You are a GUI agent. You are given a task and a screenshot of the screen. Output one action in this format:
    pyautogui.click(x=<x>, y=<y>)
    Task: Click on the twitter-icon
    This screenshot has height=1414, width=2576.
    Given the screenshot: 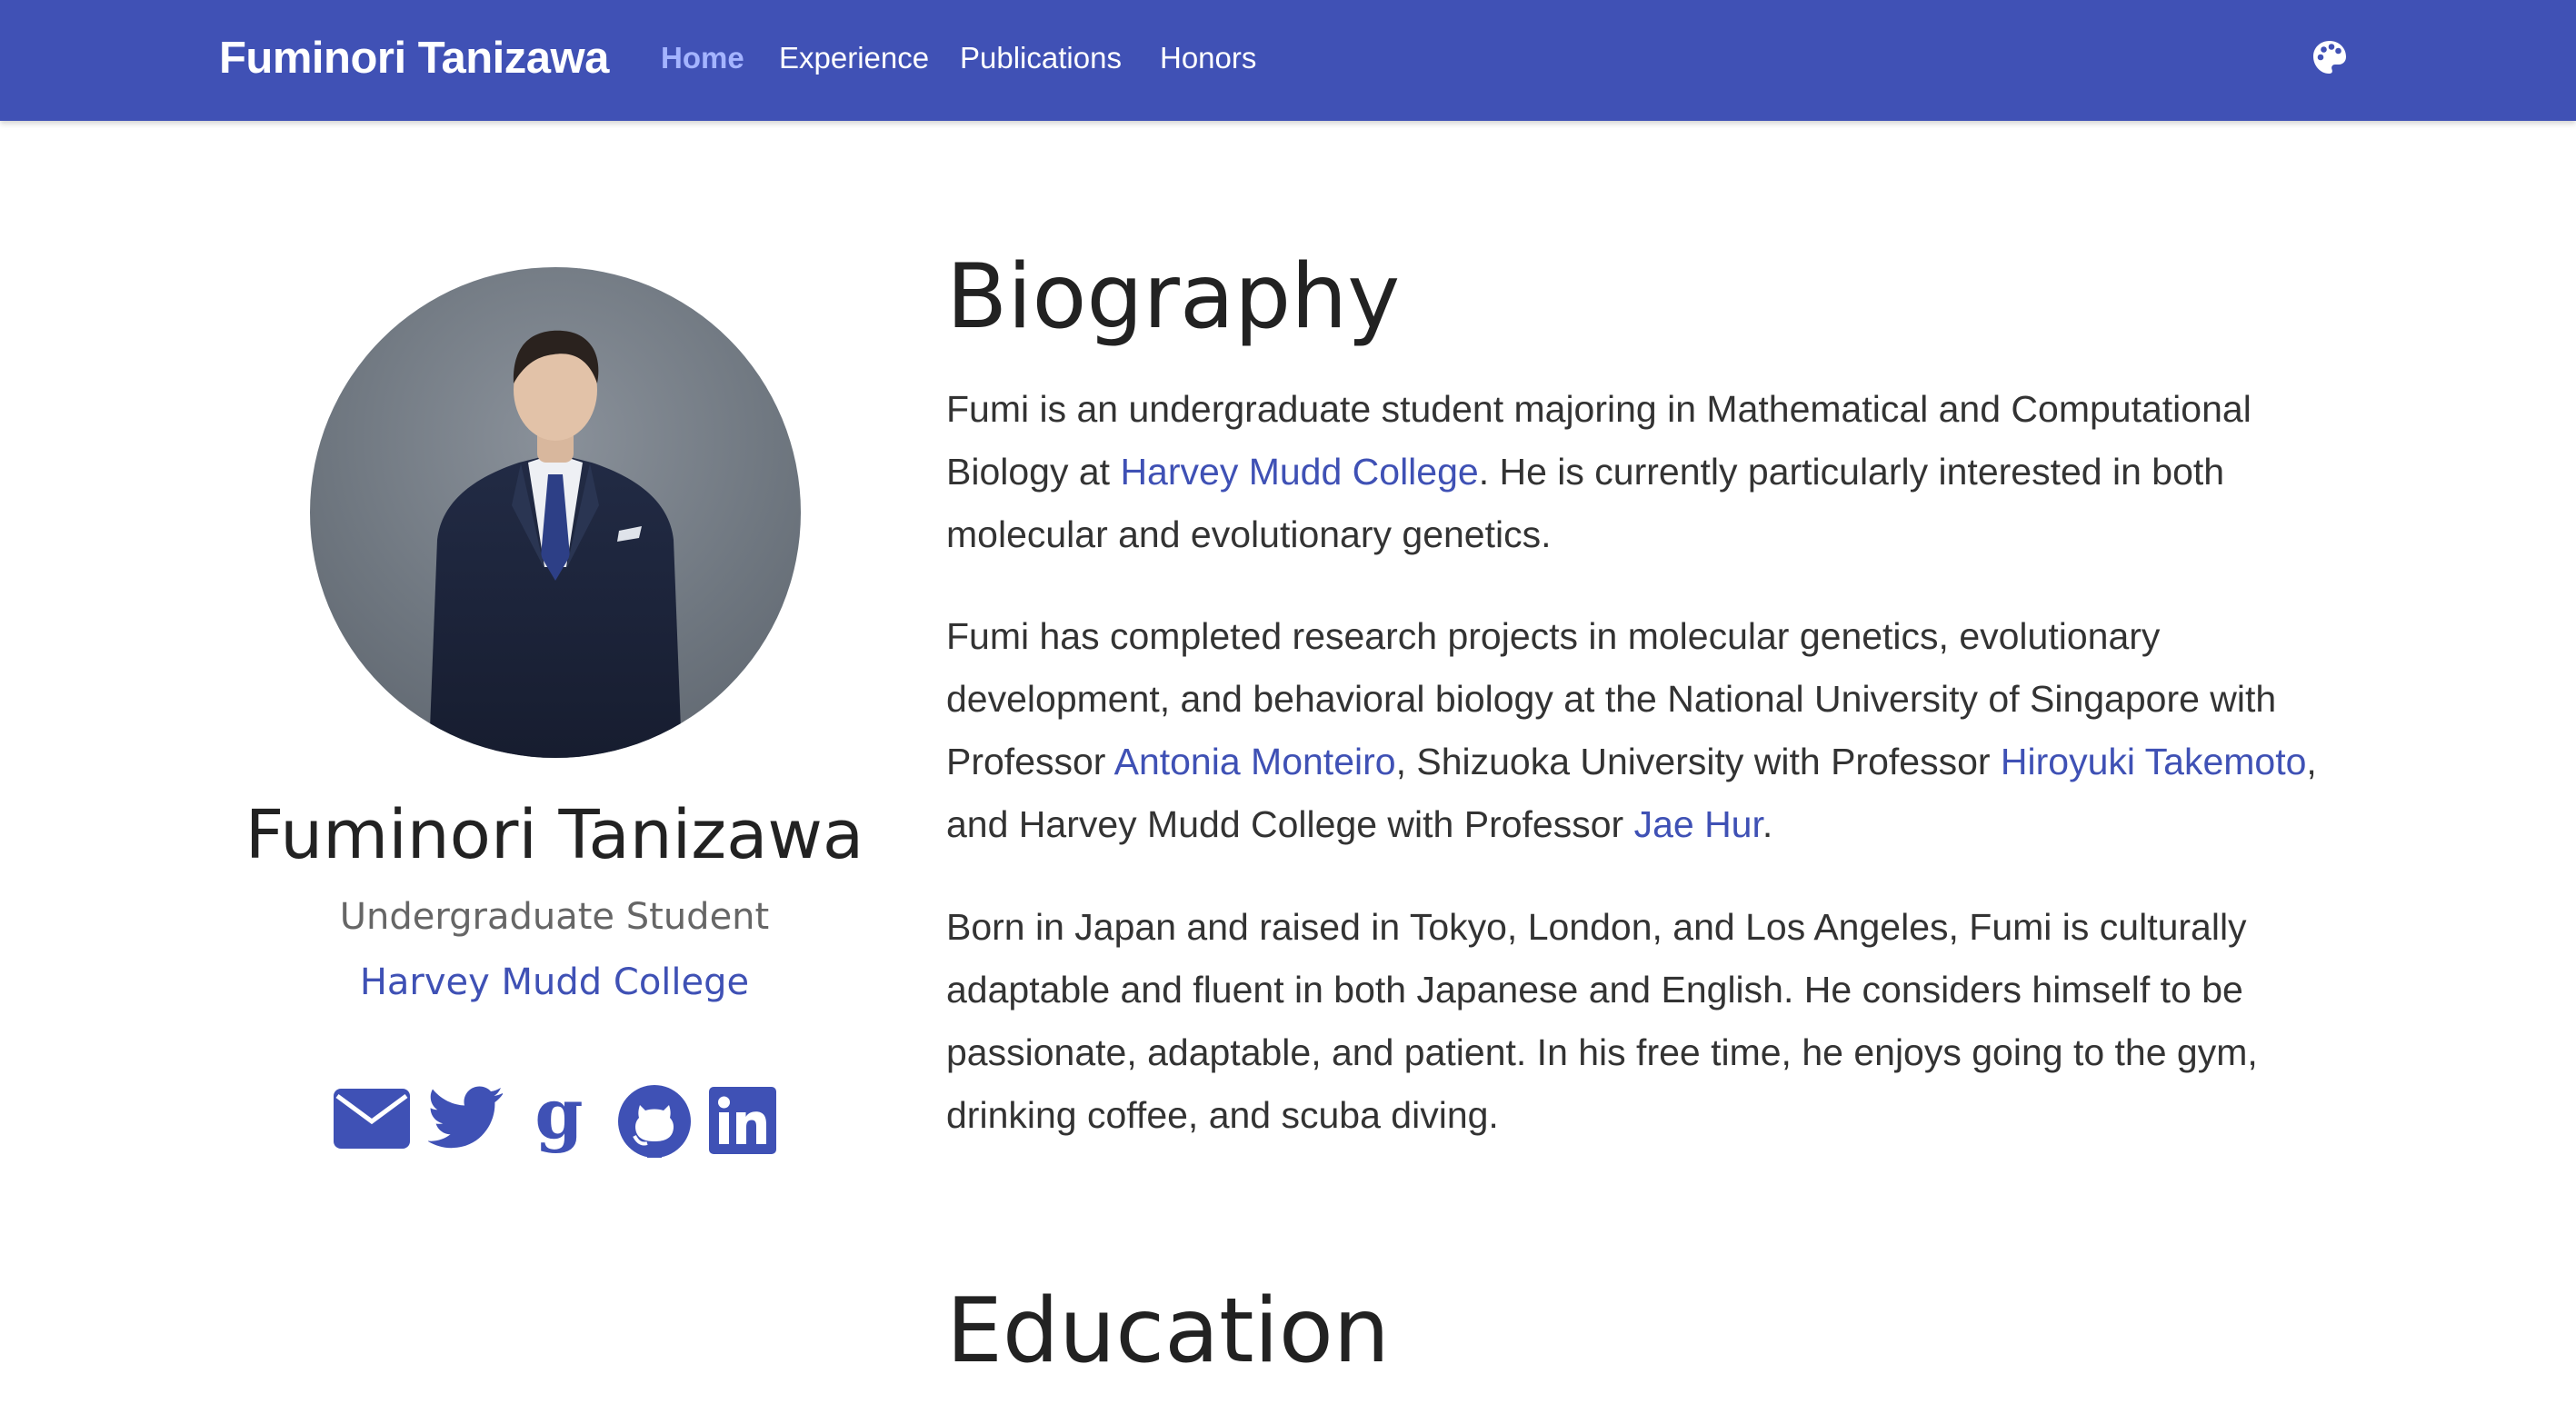 What is the action you would take?
    pyautogui.click(x=466, y=1122)
    